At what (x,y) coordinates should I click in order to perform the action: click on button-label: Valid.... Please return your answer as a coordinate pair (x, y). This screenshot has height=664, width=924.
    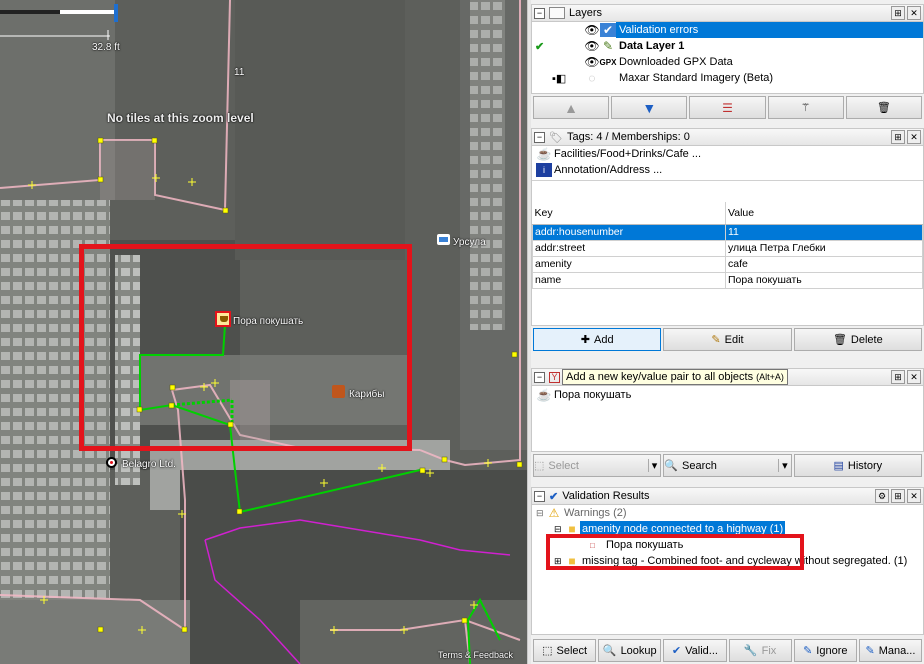
    Looking at the image, I should click on (701, 650).